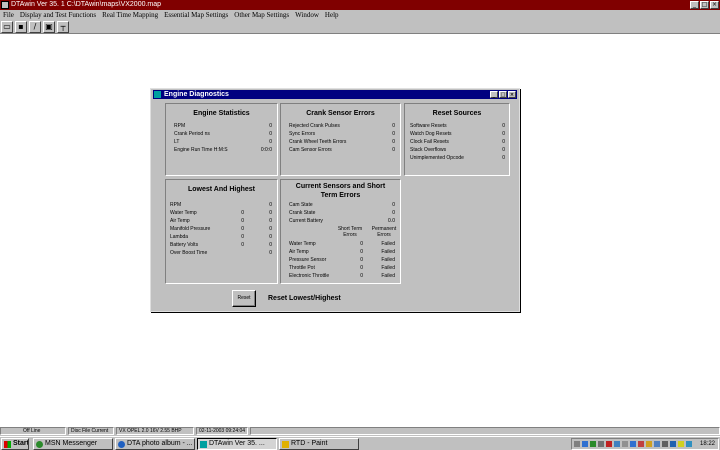 The image size is (720, 450). What do you see at coordinates (7, 444) in the screenshot?
I see `windows-logo-icon` at bounding box center [7, 444].